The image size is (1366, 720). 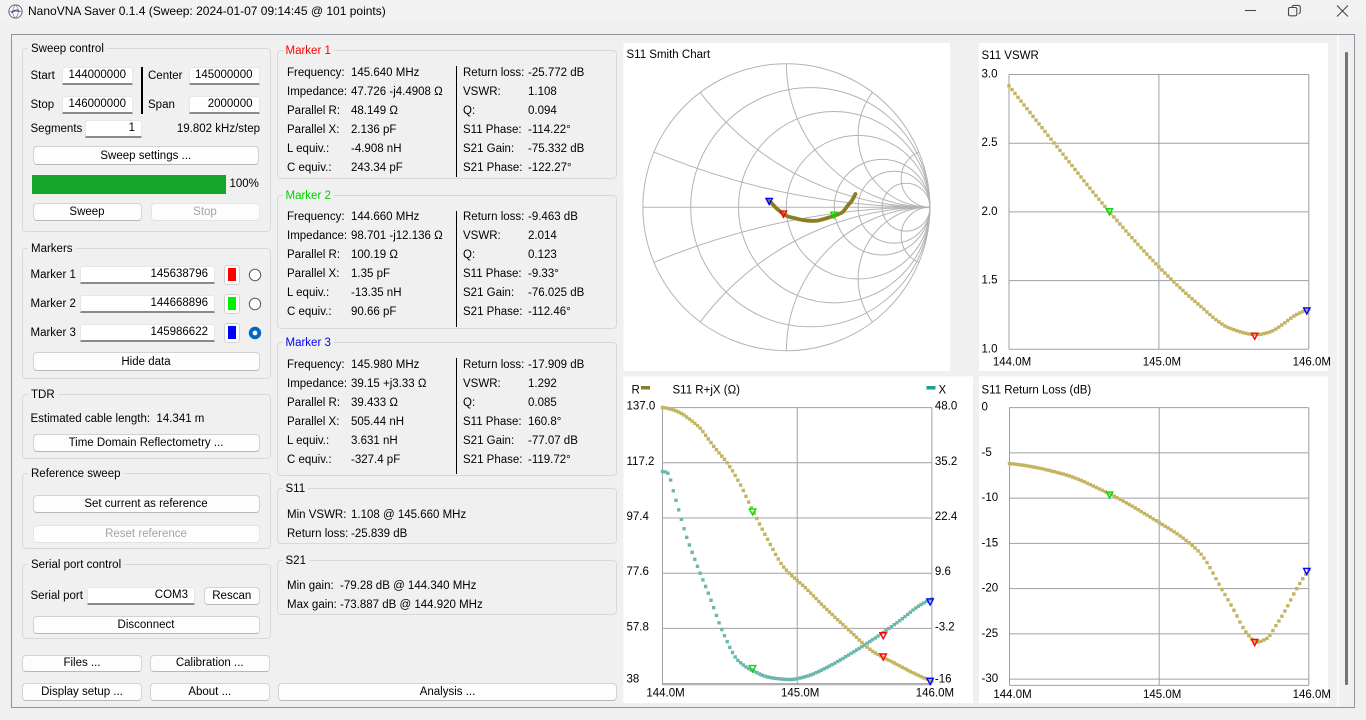 What do you see at coordinates (1037, 391) in the screenshot?
I see `svg-text: S11 Return Loss (dB)` at bounding box center [1037, 391].